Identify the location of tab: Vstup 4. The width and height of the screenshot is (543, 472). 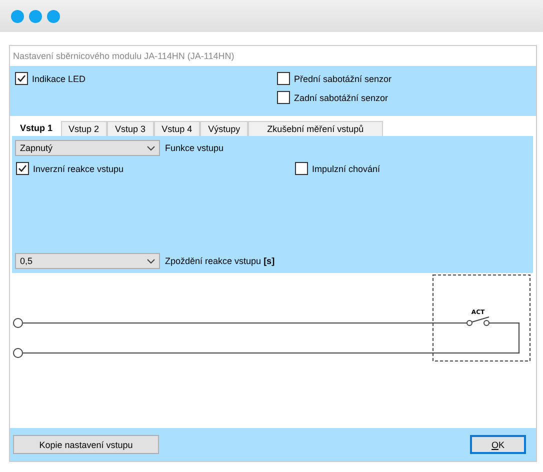
(177, 128).